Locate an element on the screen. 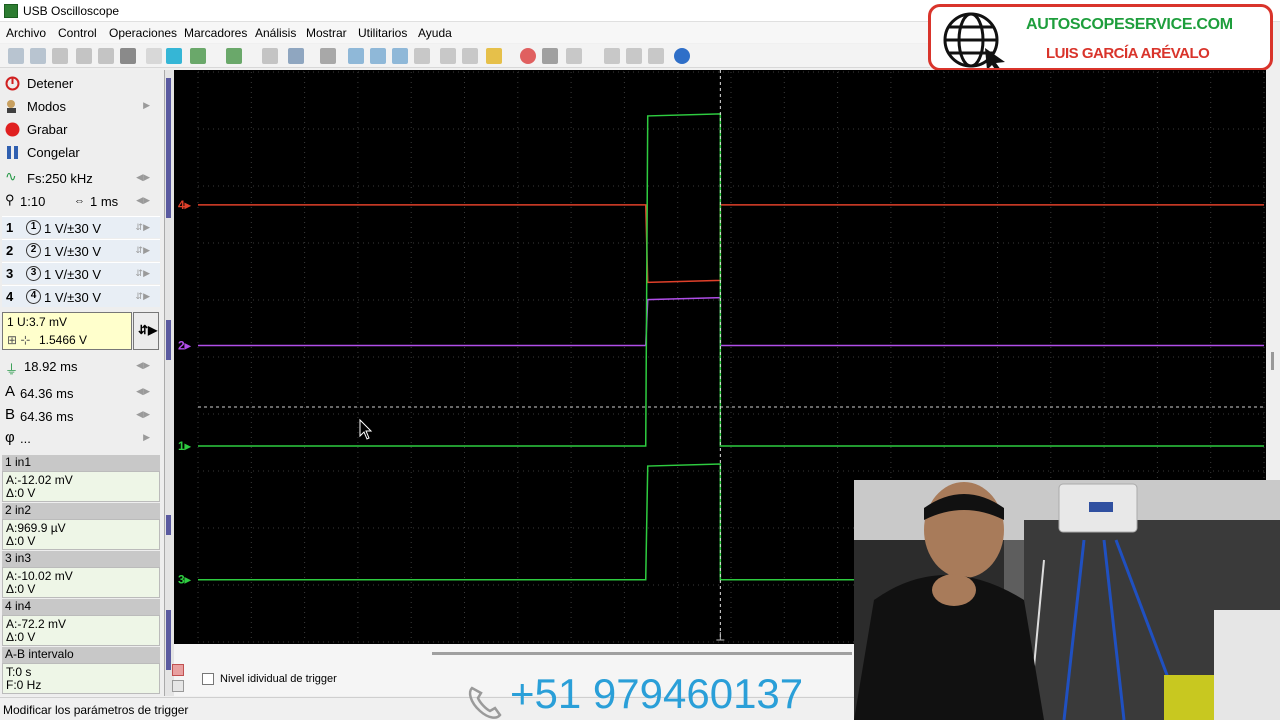 This screenshot has height=720, width=1280. check-all-icon is located at coordinates (378, 56).